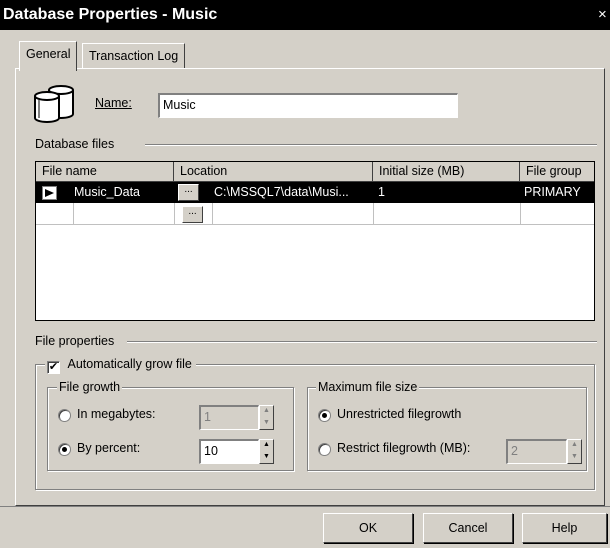  What do you see at coordinates (124, 192) in the screenshot?
I see `file-name-cell: Music_Data` at bounding box center [124, 192].